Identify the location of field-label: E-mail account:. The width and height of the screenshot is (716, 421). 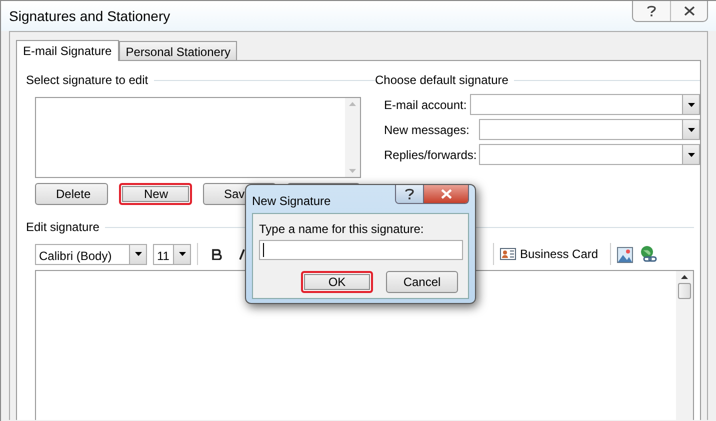
(426, 105).